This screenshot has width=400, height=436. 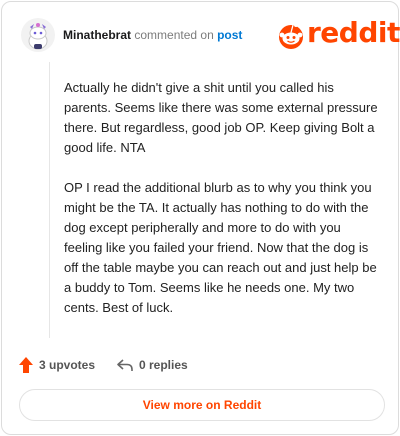 What do you see at coordinates (97, 35) in the screenshot?
I see `username-link: Minathebrat` at bounding box center [97, 35].